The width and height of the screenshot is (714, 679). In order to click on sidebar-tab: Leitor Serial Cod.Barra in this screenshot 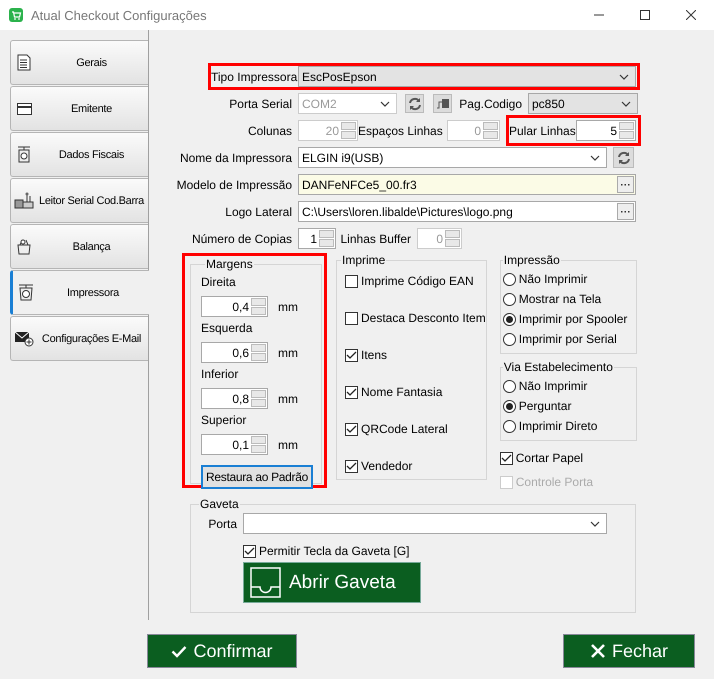, I will do `click(79, 200)`.